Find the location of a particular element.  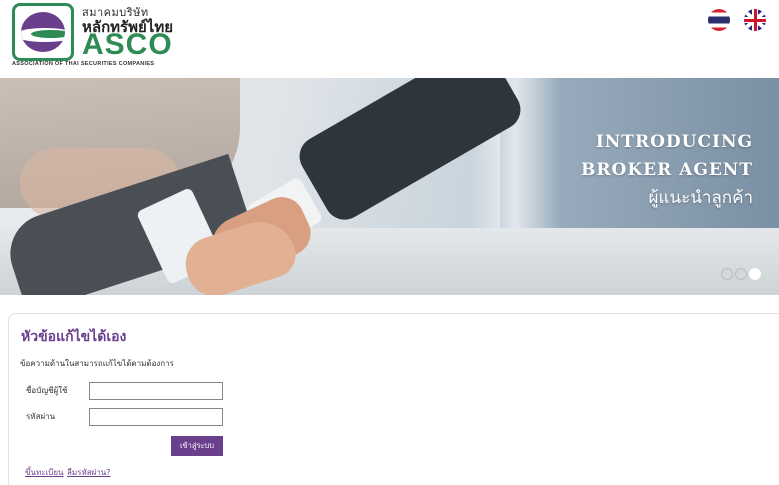

username-input is located at coordinates (156, 391).